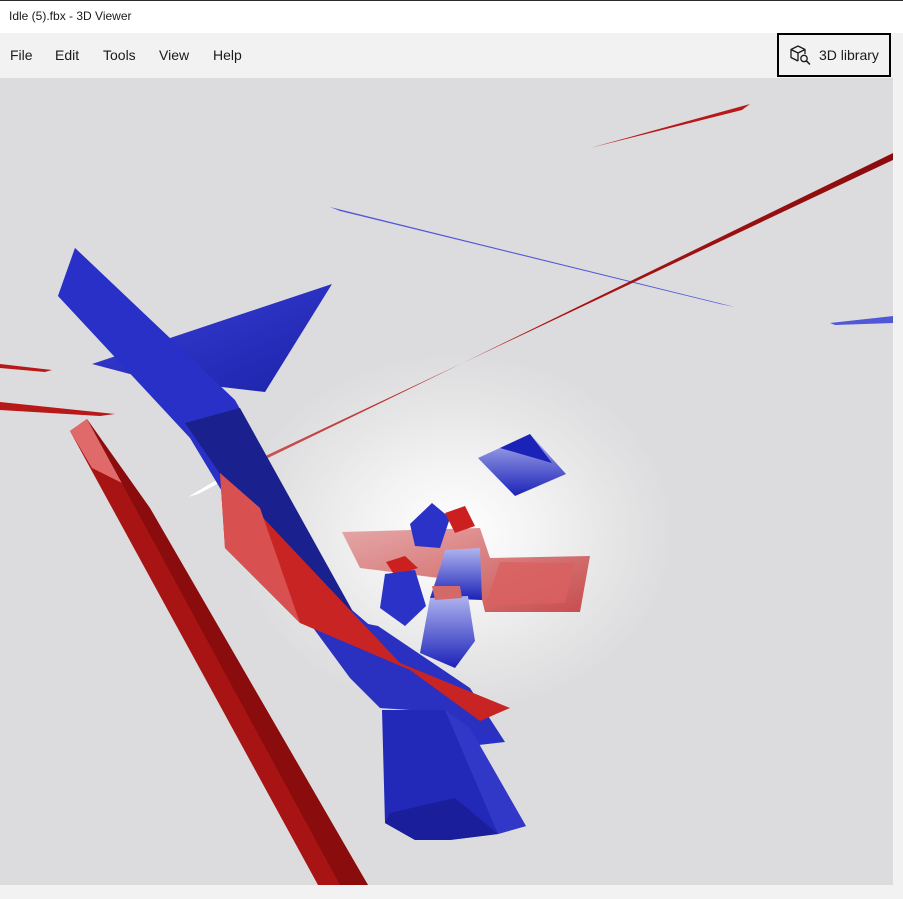 The width and height of the screenshot is (903, 899). What do you see at coordinates (447, 632) in the screenshot?
I see `blue-hand-lower` at bounding box center [447, 632].